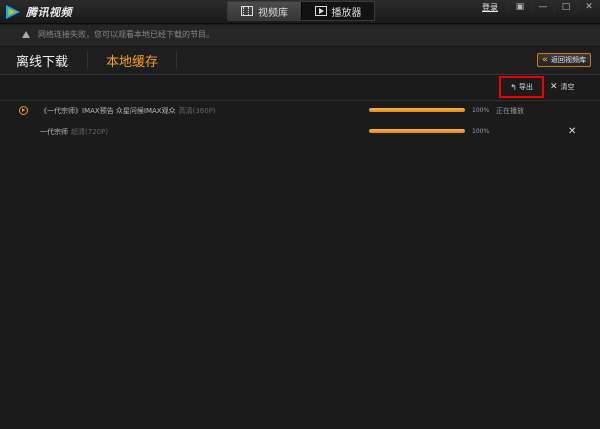  I want to click on title-bar: 腾讯视频 视频库 播放器 登录 ▣ — □ ✕, so click(300, 12).